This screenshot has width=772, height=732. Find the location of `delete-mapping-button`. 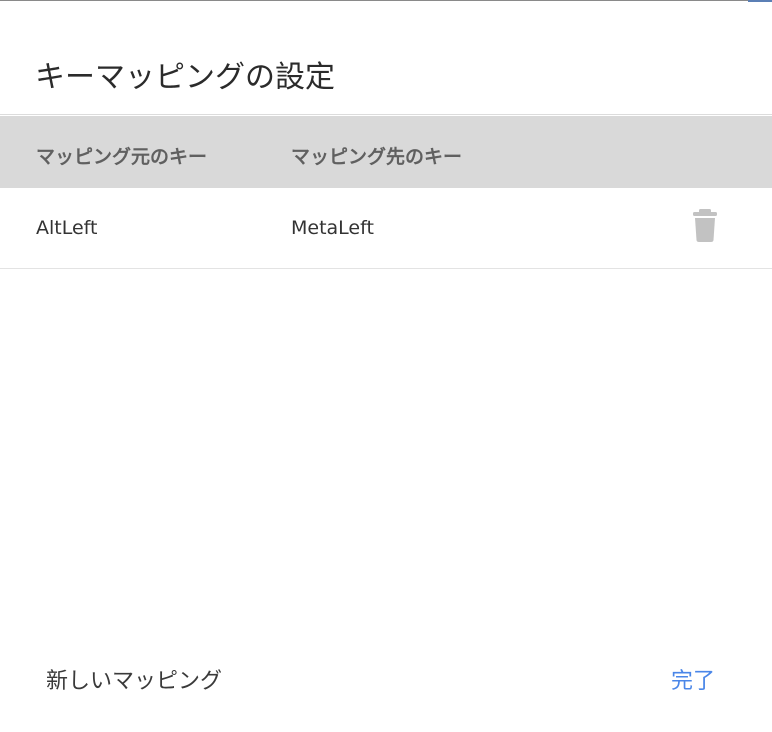

delete-mapping-button is located at coordinates (705, 225).